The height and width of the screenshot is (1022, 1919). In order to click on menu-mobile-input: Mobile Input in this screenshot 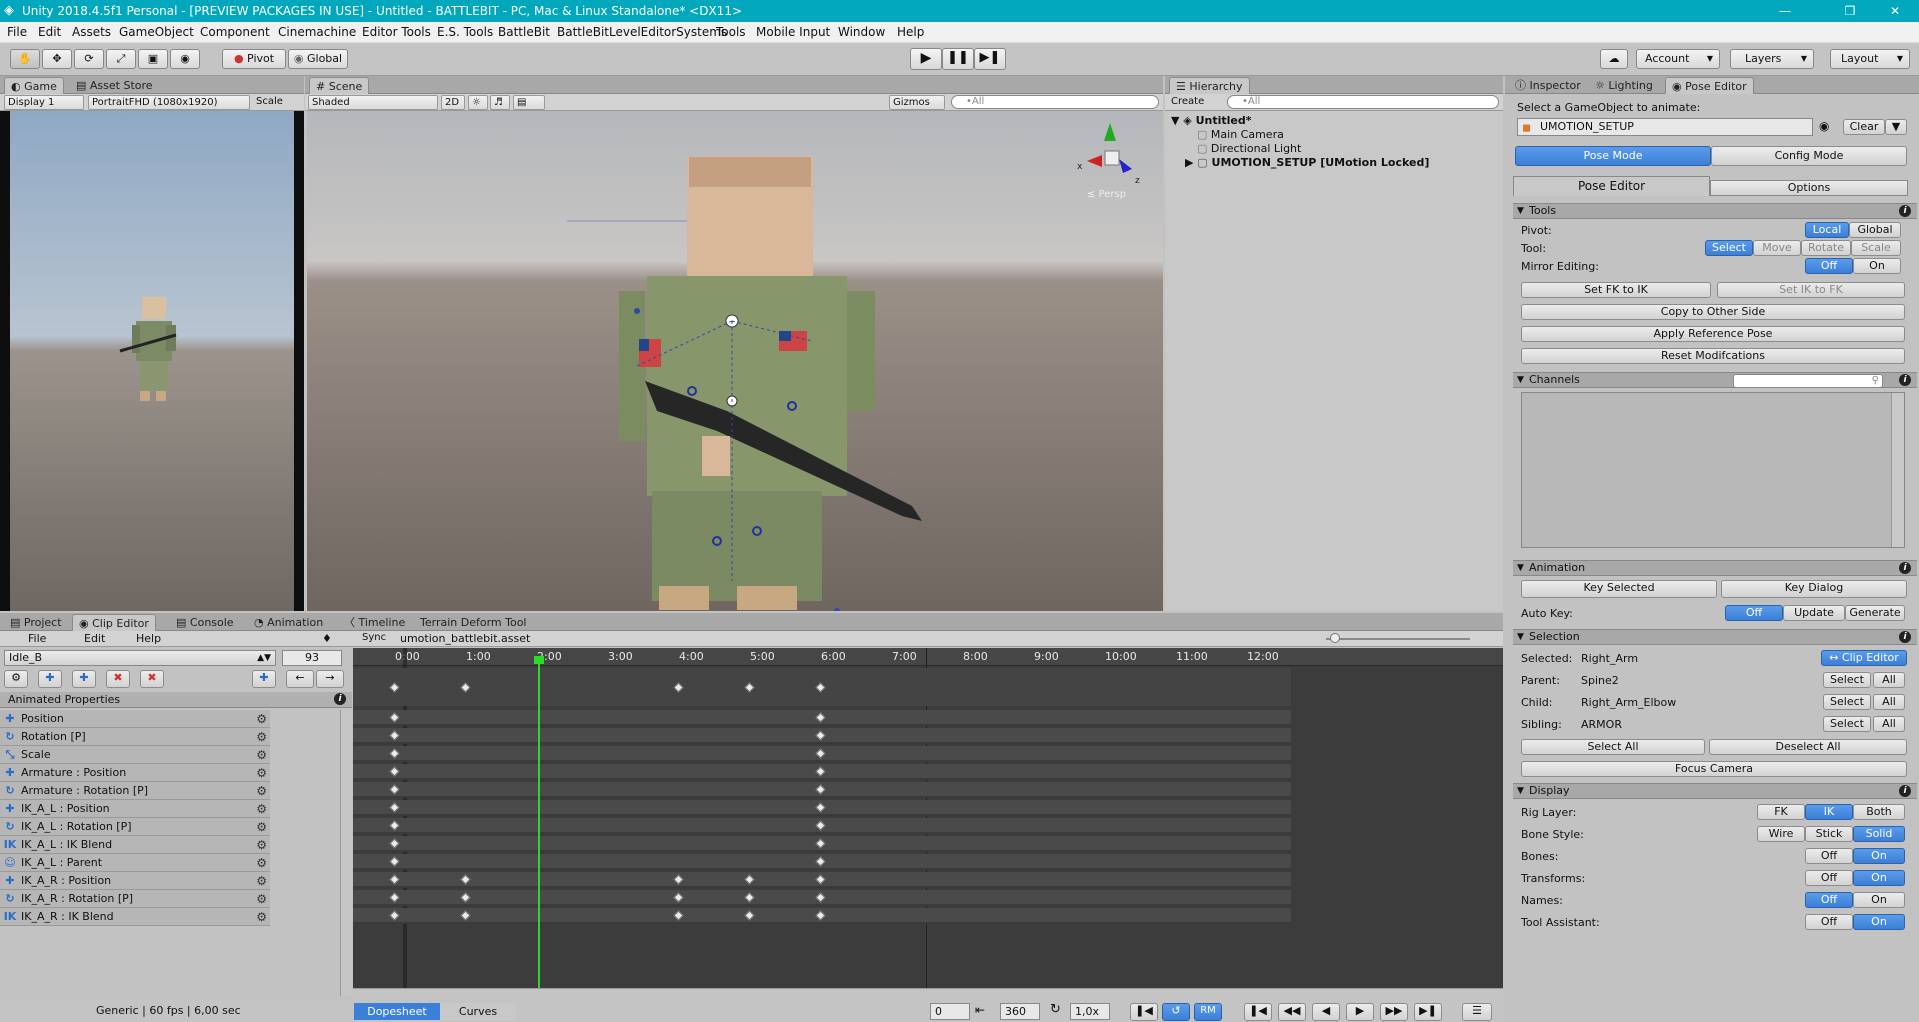, I will do `click(793, 32)`.